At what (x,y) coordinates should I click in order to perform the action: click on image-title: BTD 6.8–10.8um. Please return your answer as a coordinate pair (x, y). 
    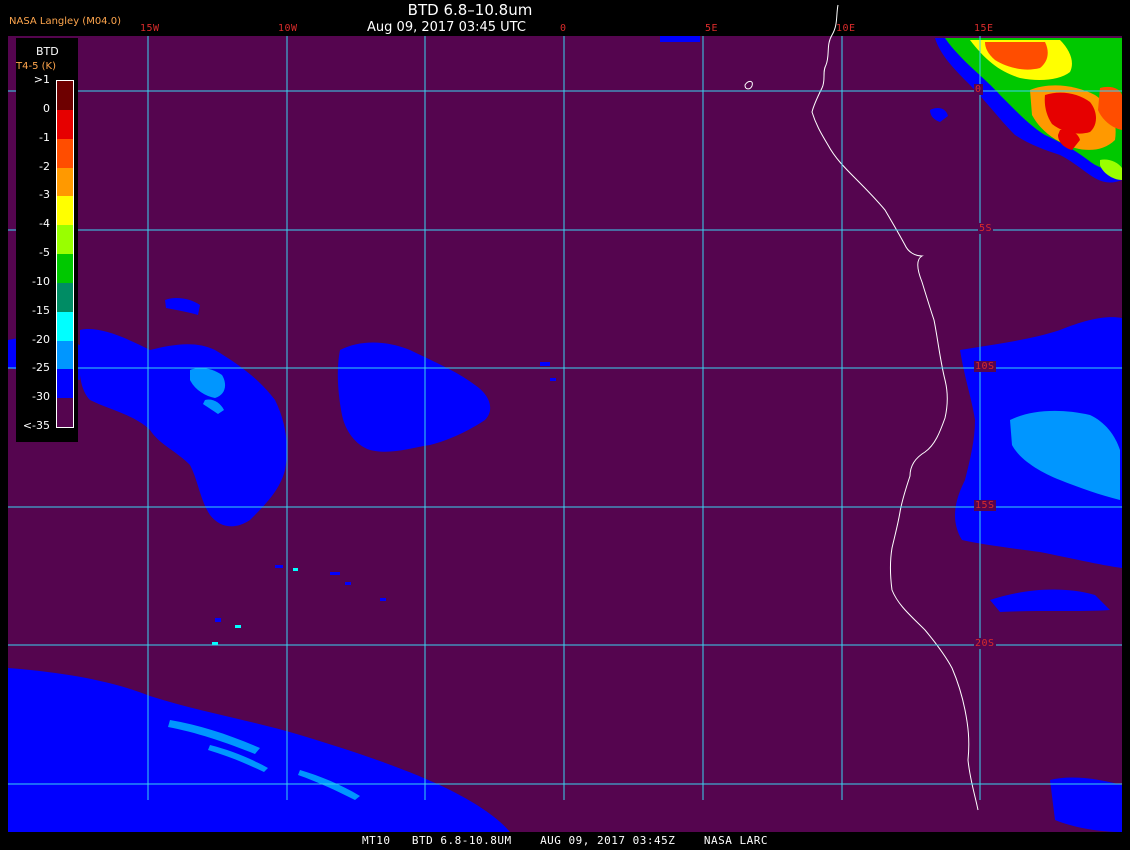
    Looking at the image, I should click on (470, 10).